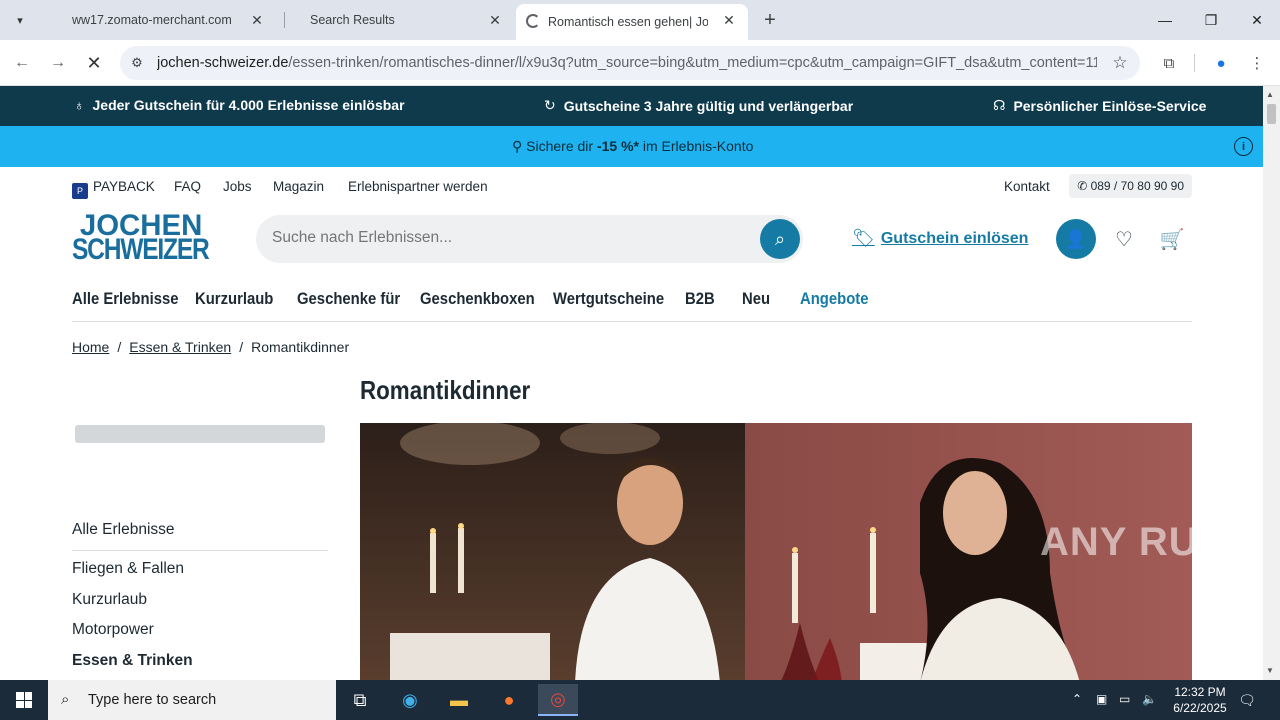 This screenshot has width=1280, height=720. I want to click on browser-tab-search-results: Search Results ✕, so click(404, 20).